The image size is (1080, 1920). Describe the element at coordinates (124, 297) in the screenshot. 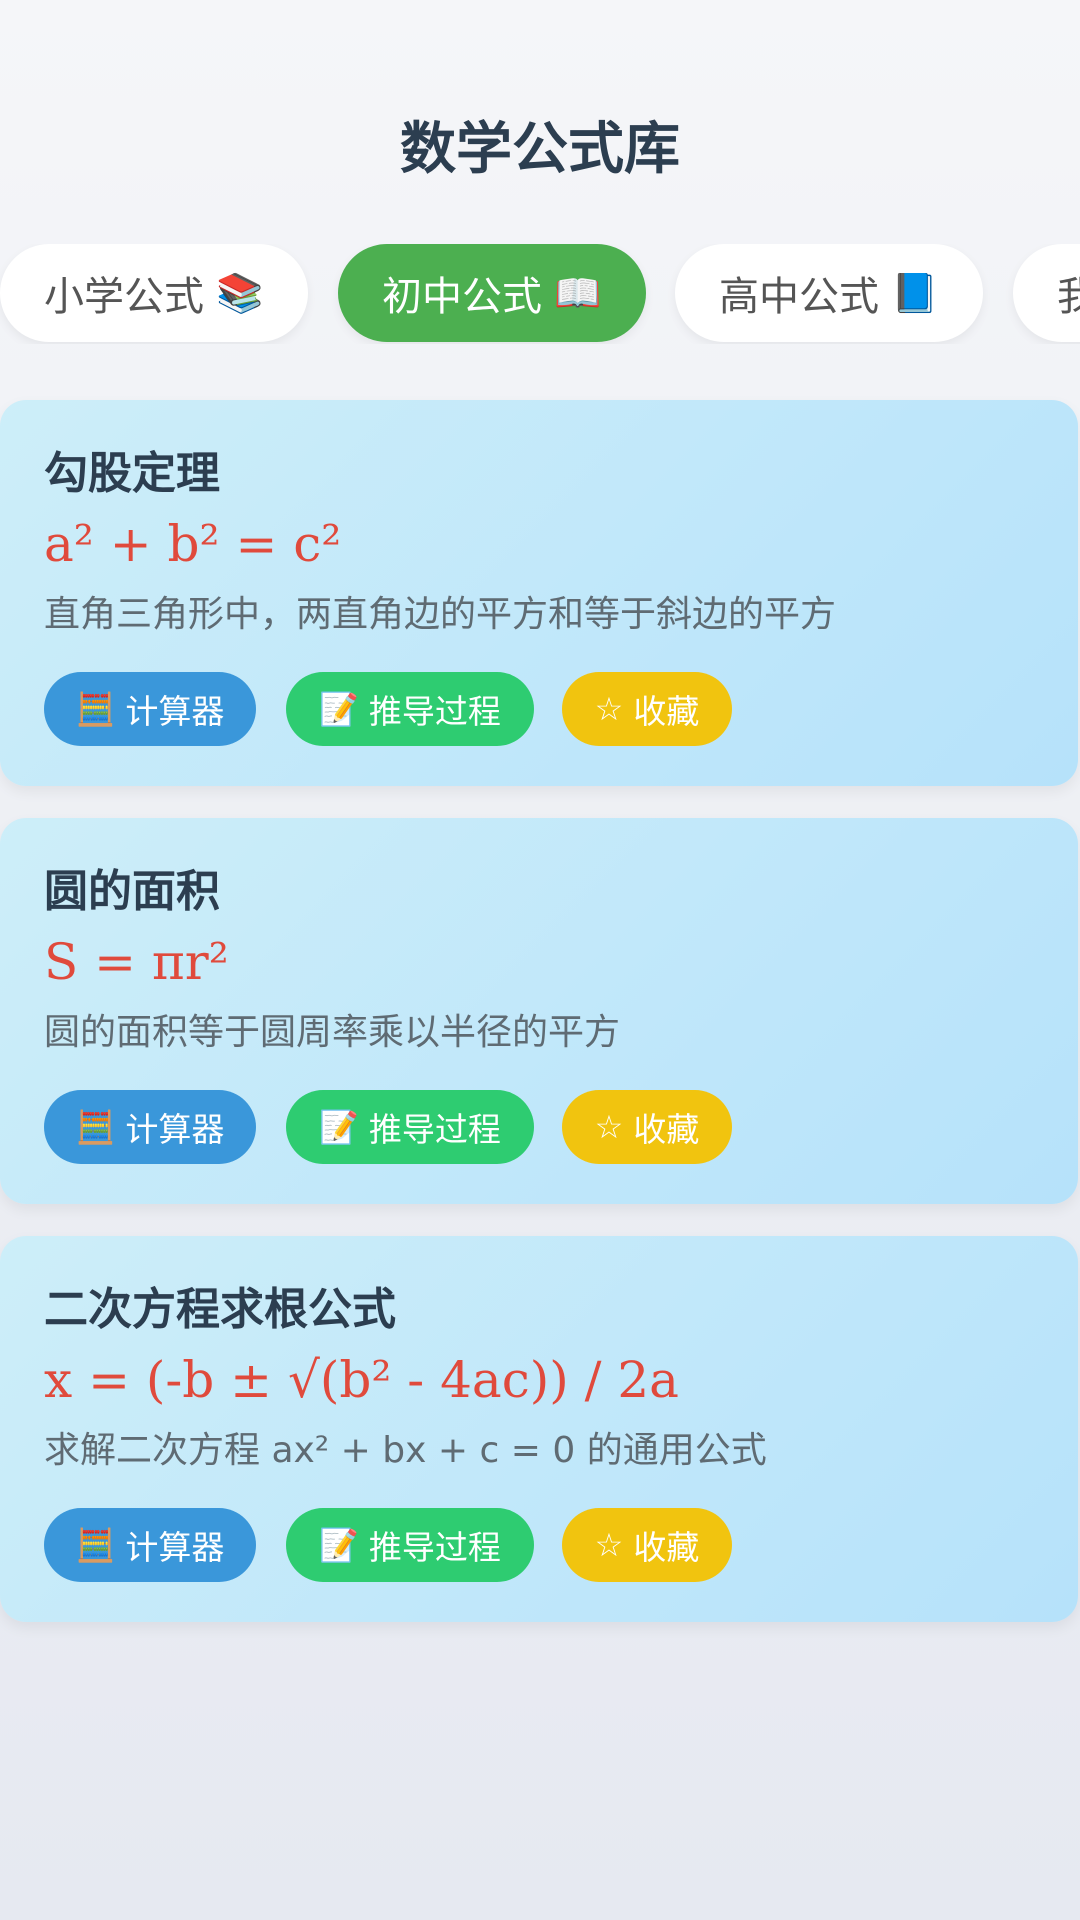

I see `tab-label: 小学公式` at that location.